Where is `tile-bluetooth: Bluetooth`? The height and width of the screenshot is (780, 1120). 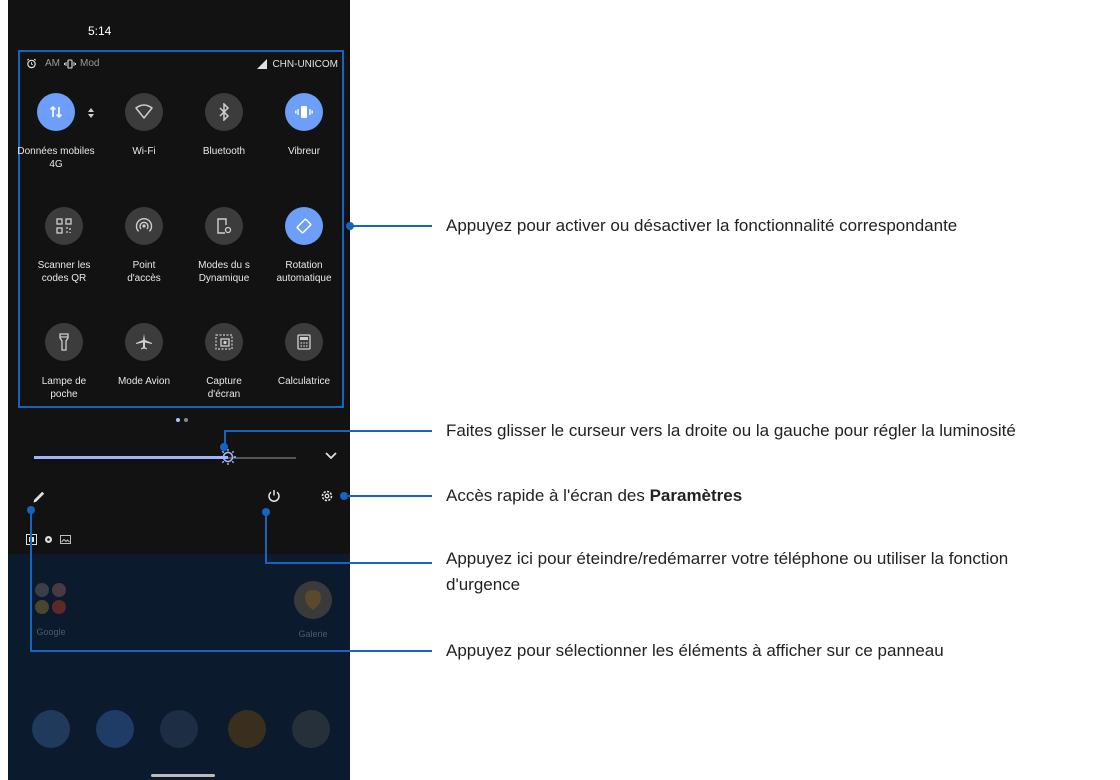
tile-bluetooth: Bluetooth is located at coordinates (224, 125).